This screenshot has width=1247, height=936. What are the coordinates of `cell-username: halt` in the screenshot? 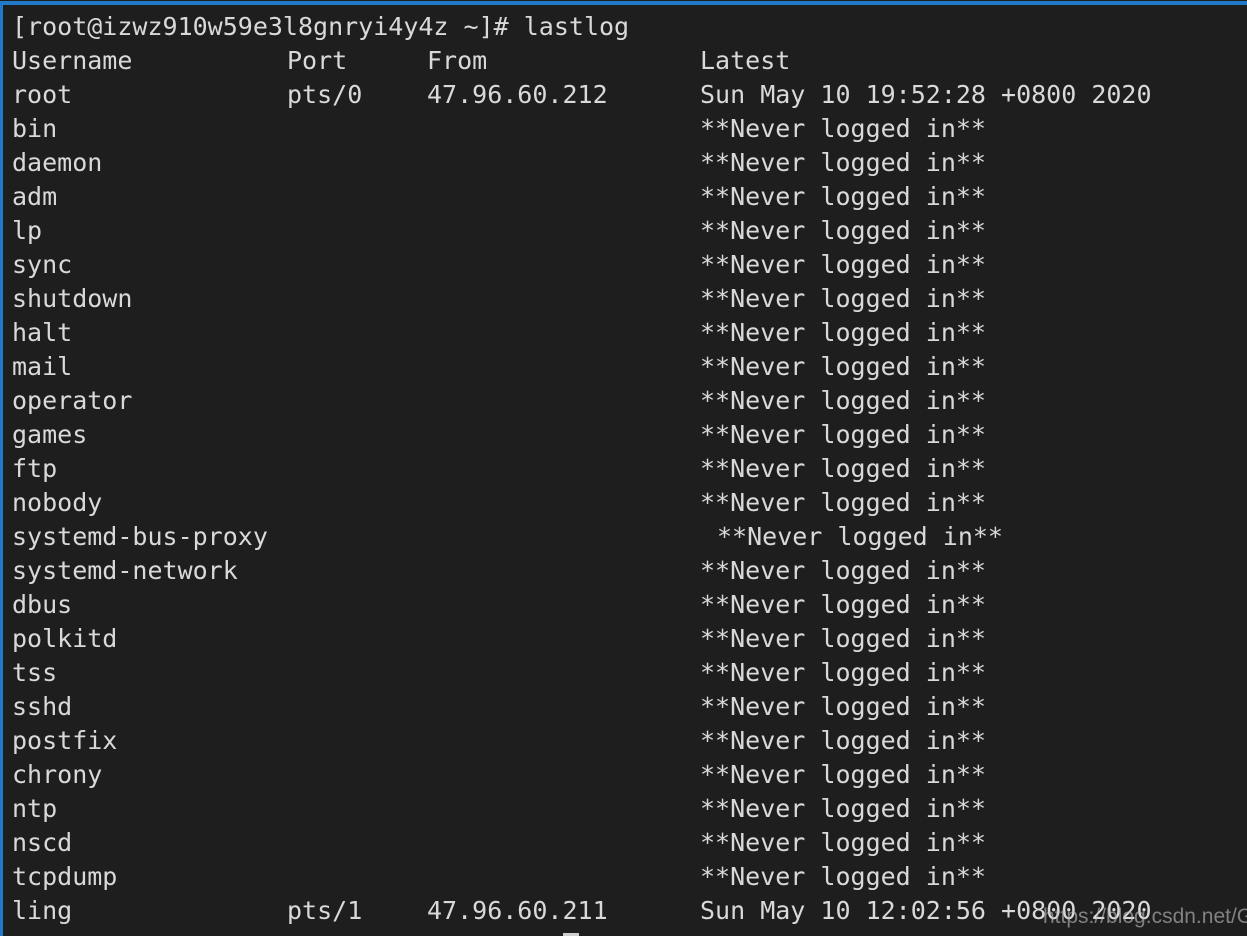 It's located at (42, 332).